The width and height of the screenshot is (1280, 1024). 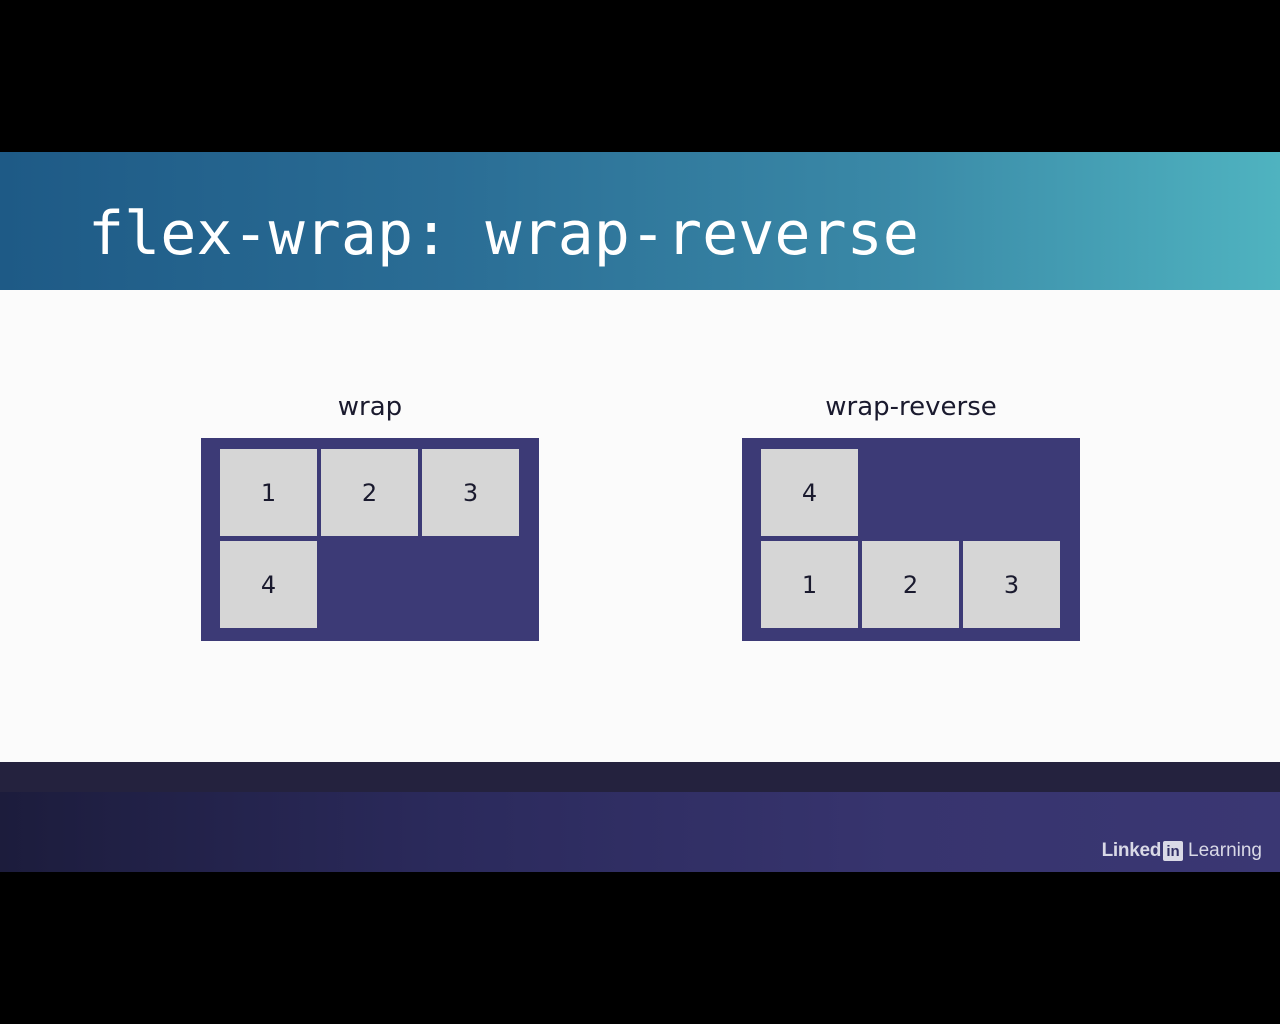 What do you see at coordinates (370, 539) in the screenshot?
I see `wrap-flex-container: 1 2 3 4` at bounding box center [370, 539].